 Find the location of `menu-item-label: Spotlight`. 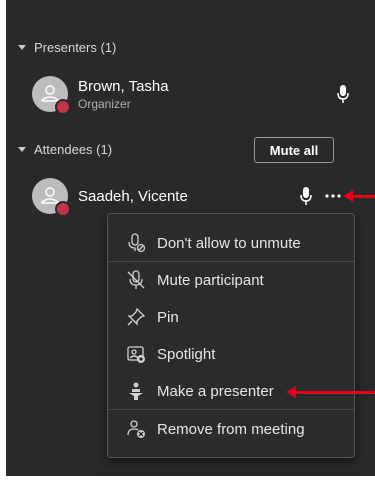

menu-item-label: Spotlight is located at coordinates (186, 354).